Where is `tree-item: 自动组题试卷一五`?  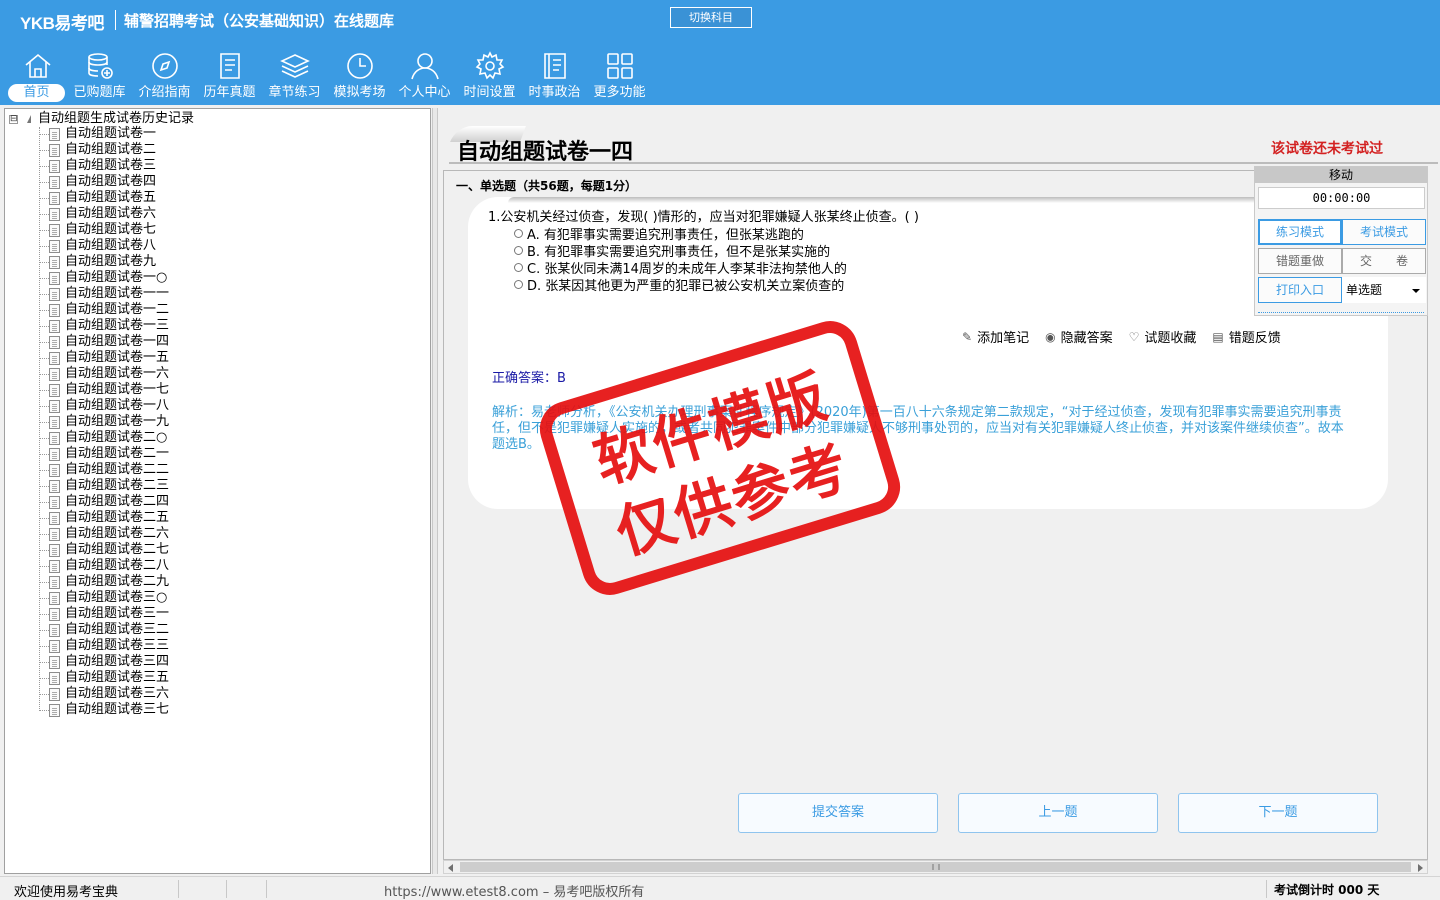
tree-item: 自动组题试卷一五 is located at coordinates (104, 358).